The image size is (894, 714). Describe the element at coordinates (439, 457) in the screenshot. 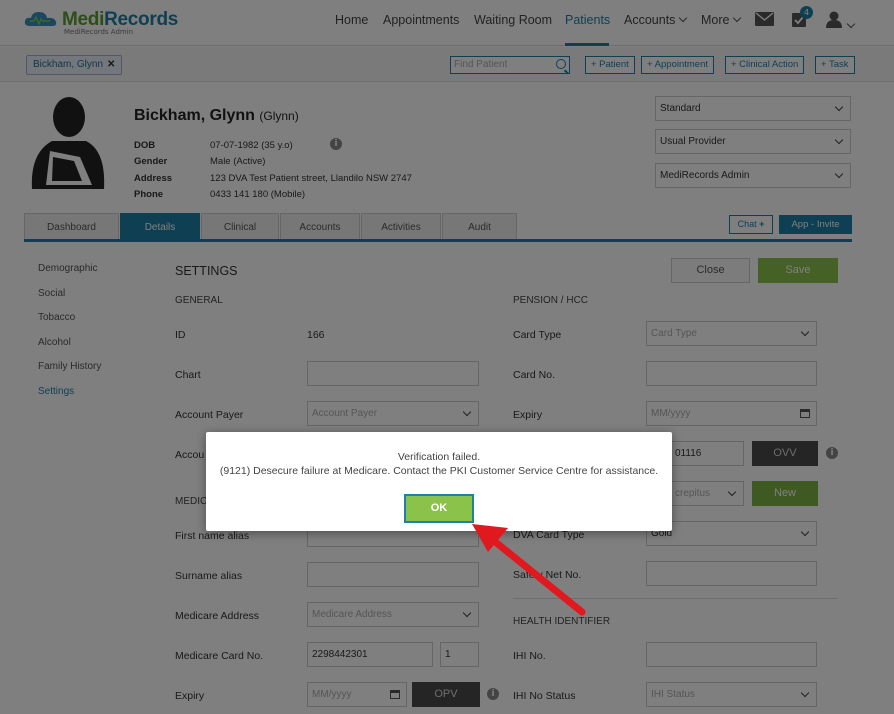

I see `dialog-title: Verification failed.` at that location.